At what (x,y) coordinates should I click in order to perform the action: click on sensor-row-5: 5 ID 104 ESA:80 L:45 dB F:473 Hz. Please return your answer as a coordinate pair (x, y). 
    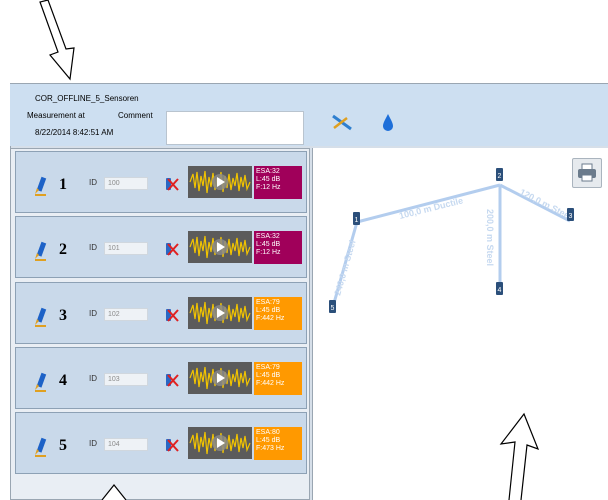
    Looking at the image, I should click on (161, 443).